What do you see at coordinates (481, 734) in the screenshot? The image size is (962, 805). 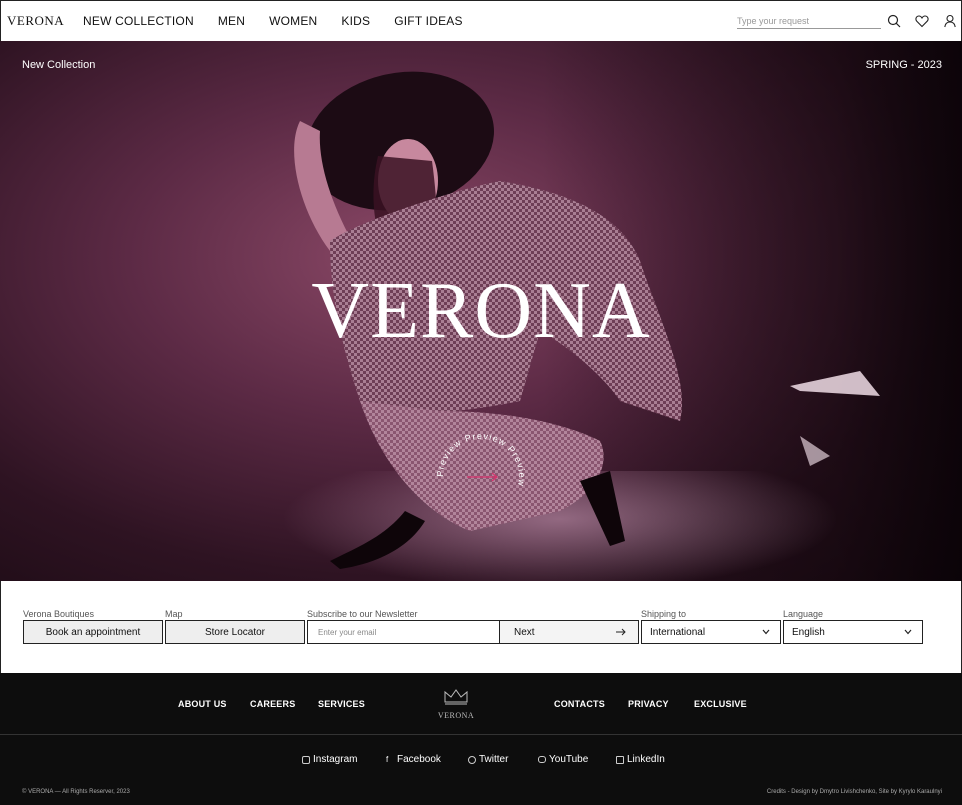 I see `footer-divider` at bounding box center [481, 734].